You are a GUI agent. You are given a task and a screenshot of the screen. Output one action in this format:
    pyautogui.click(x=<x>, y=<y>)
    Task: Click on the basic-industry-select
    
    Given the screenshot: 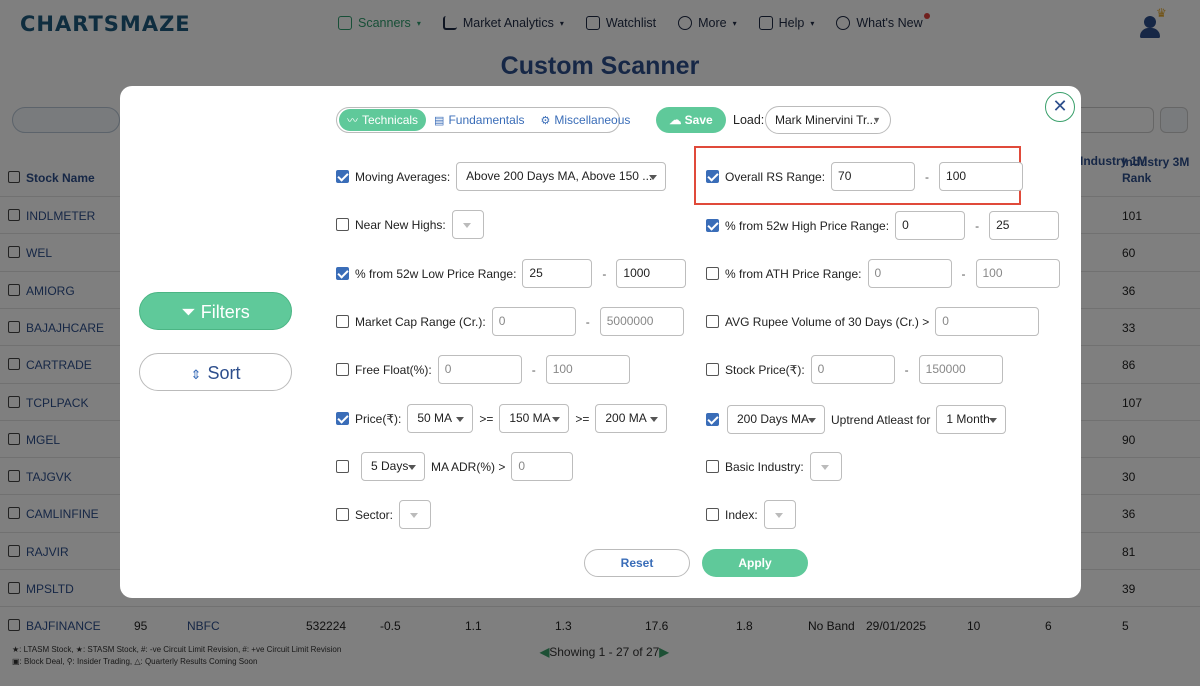 What is the action you would take?
    pyautogui.click(x=825, y=466)
    